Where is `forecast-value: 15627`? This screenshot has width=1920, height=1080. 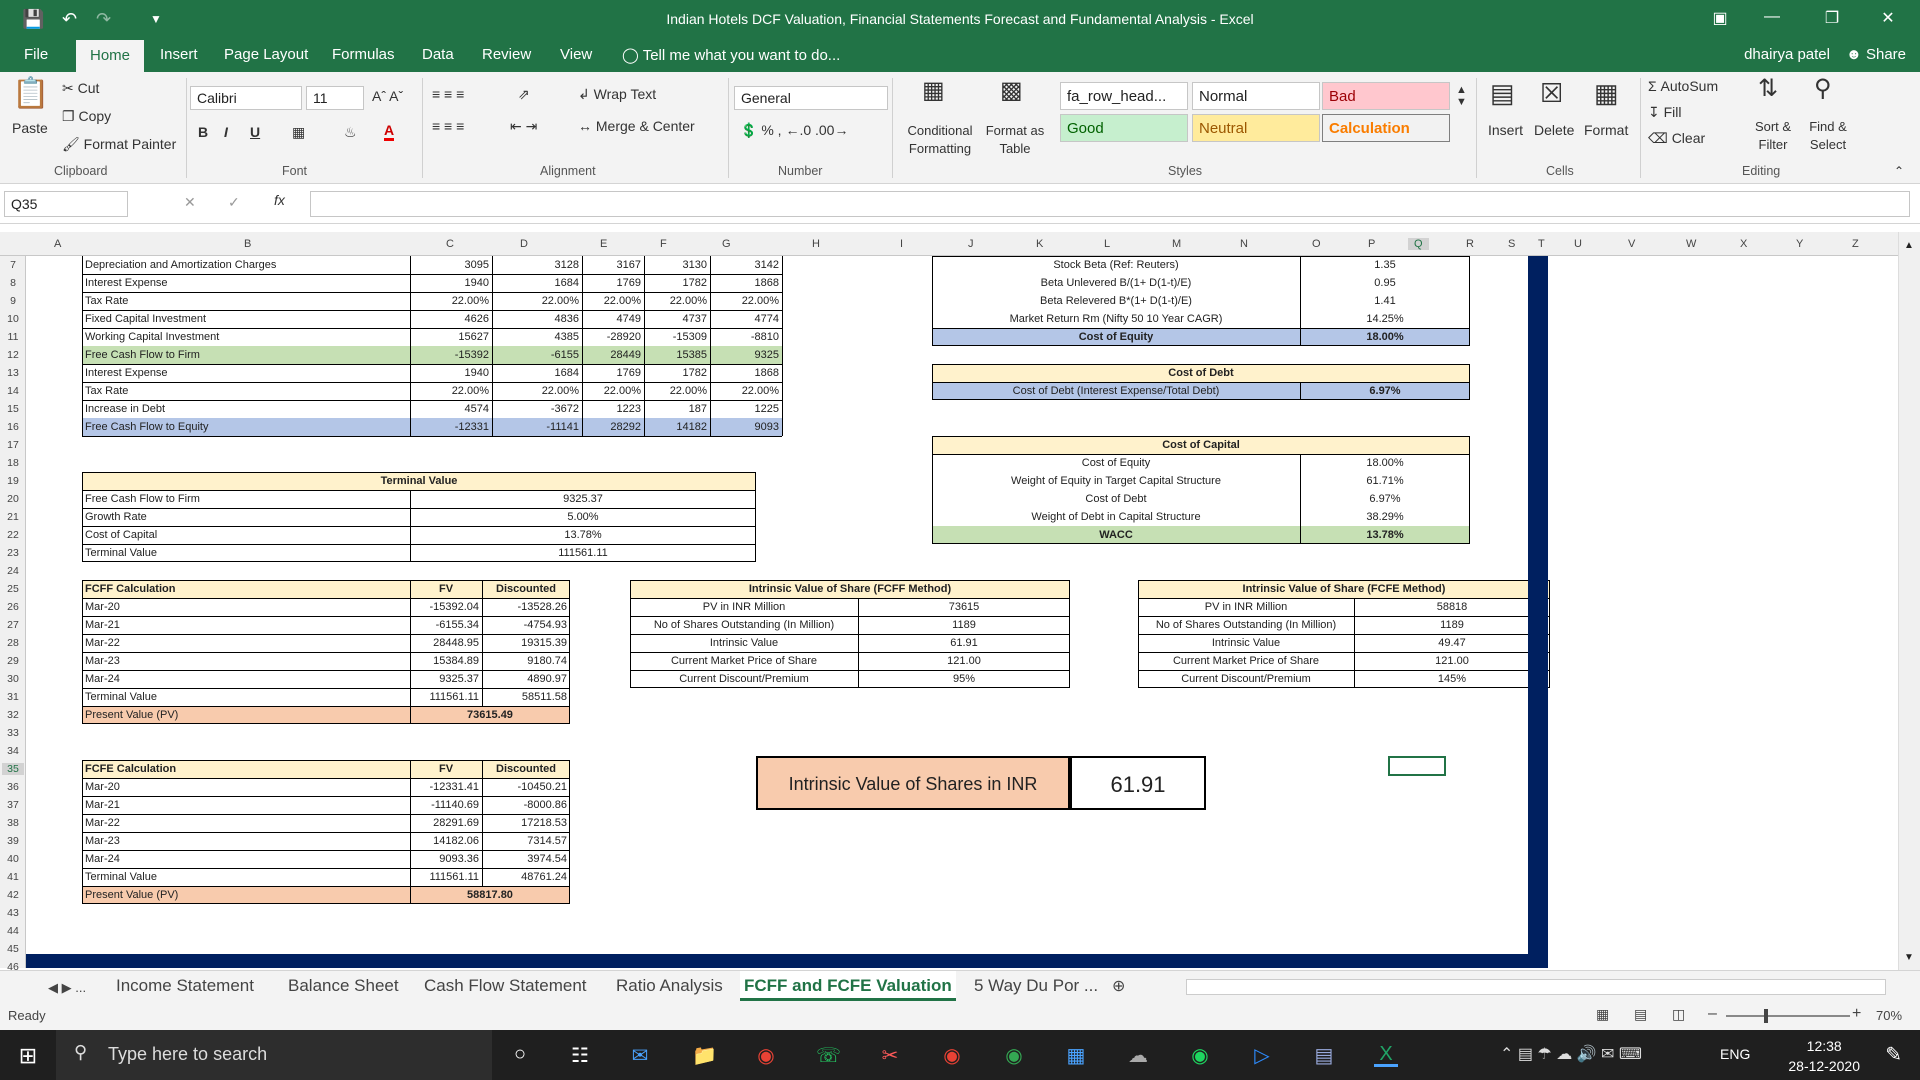 forecast-value: 15627 is located at coordinates (451, 337).